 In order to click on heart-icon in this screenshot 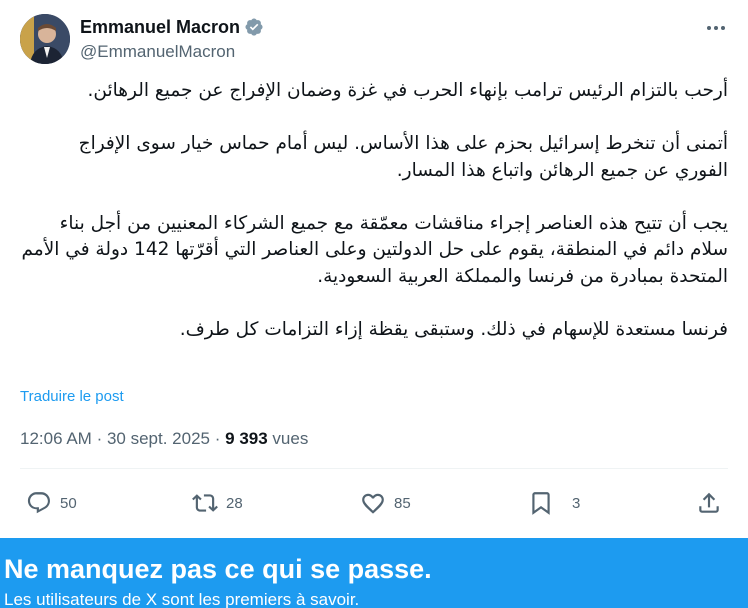, I will do `click(373, 503)`.